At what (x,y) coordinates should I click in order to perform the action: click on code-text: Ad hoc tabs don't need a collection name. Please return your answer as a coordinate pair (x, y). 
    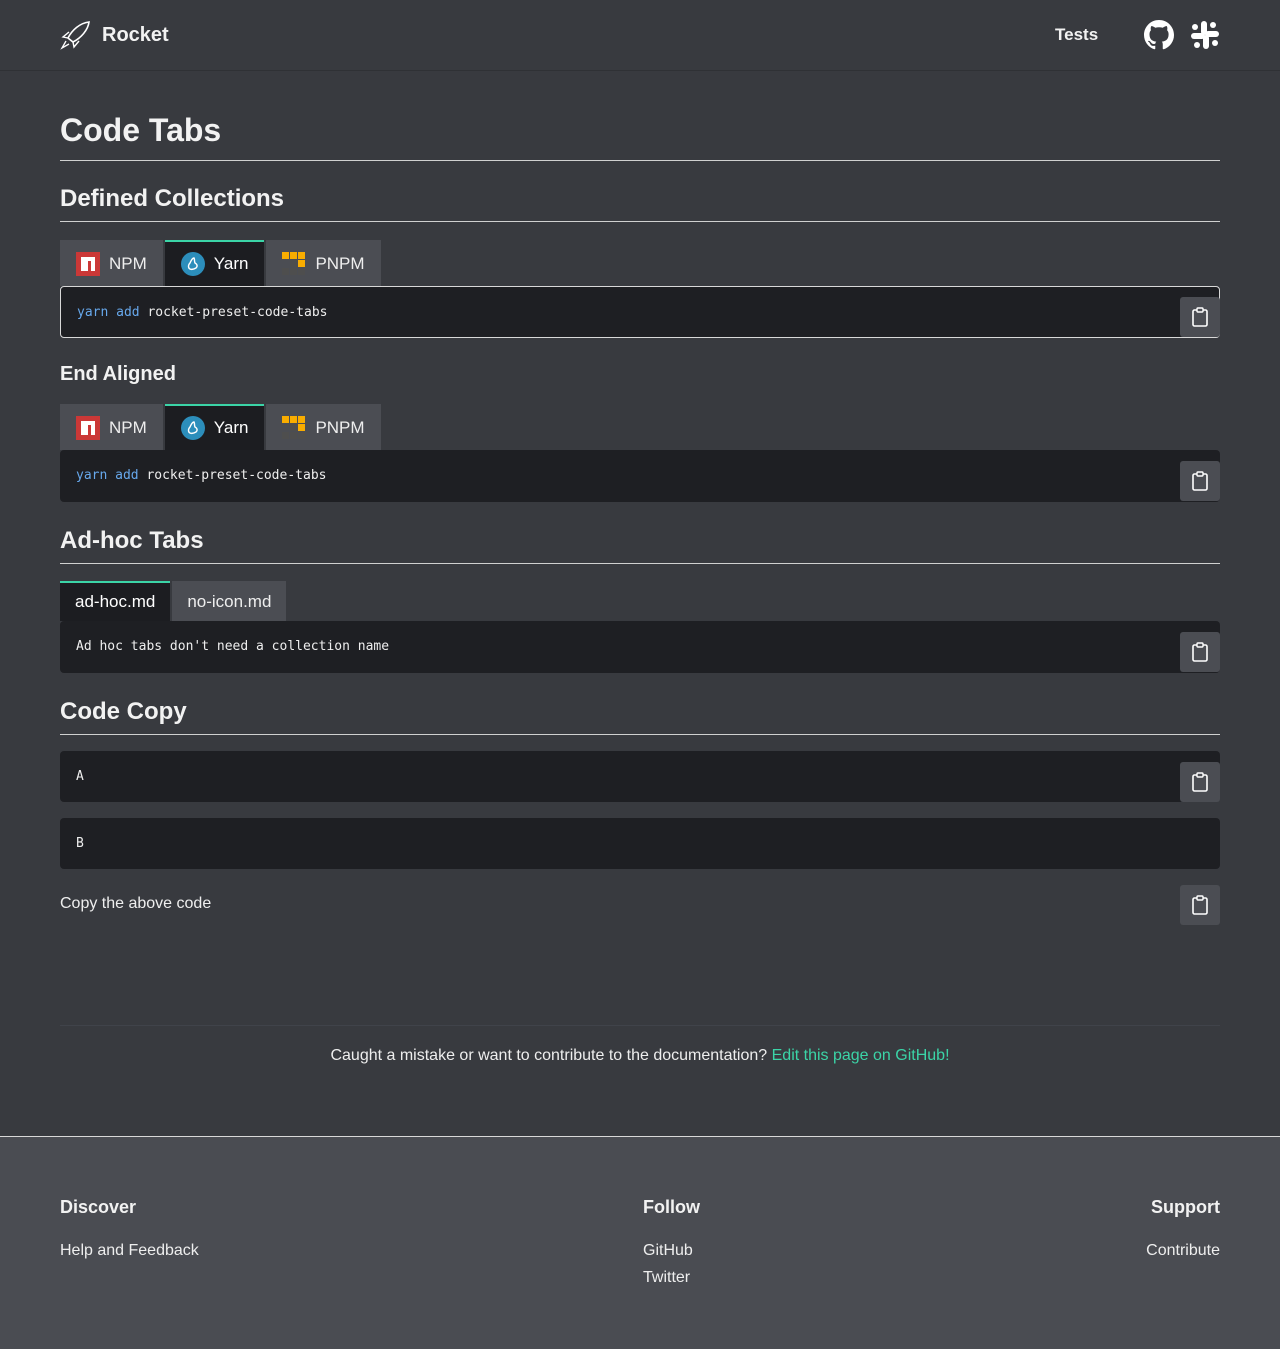
    Looking at the image, I should click on (233, 646).